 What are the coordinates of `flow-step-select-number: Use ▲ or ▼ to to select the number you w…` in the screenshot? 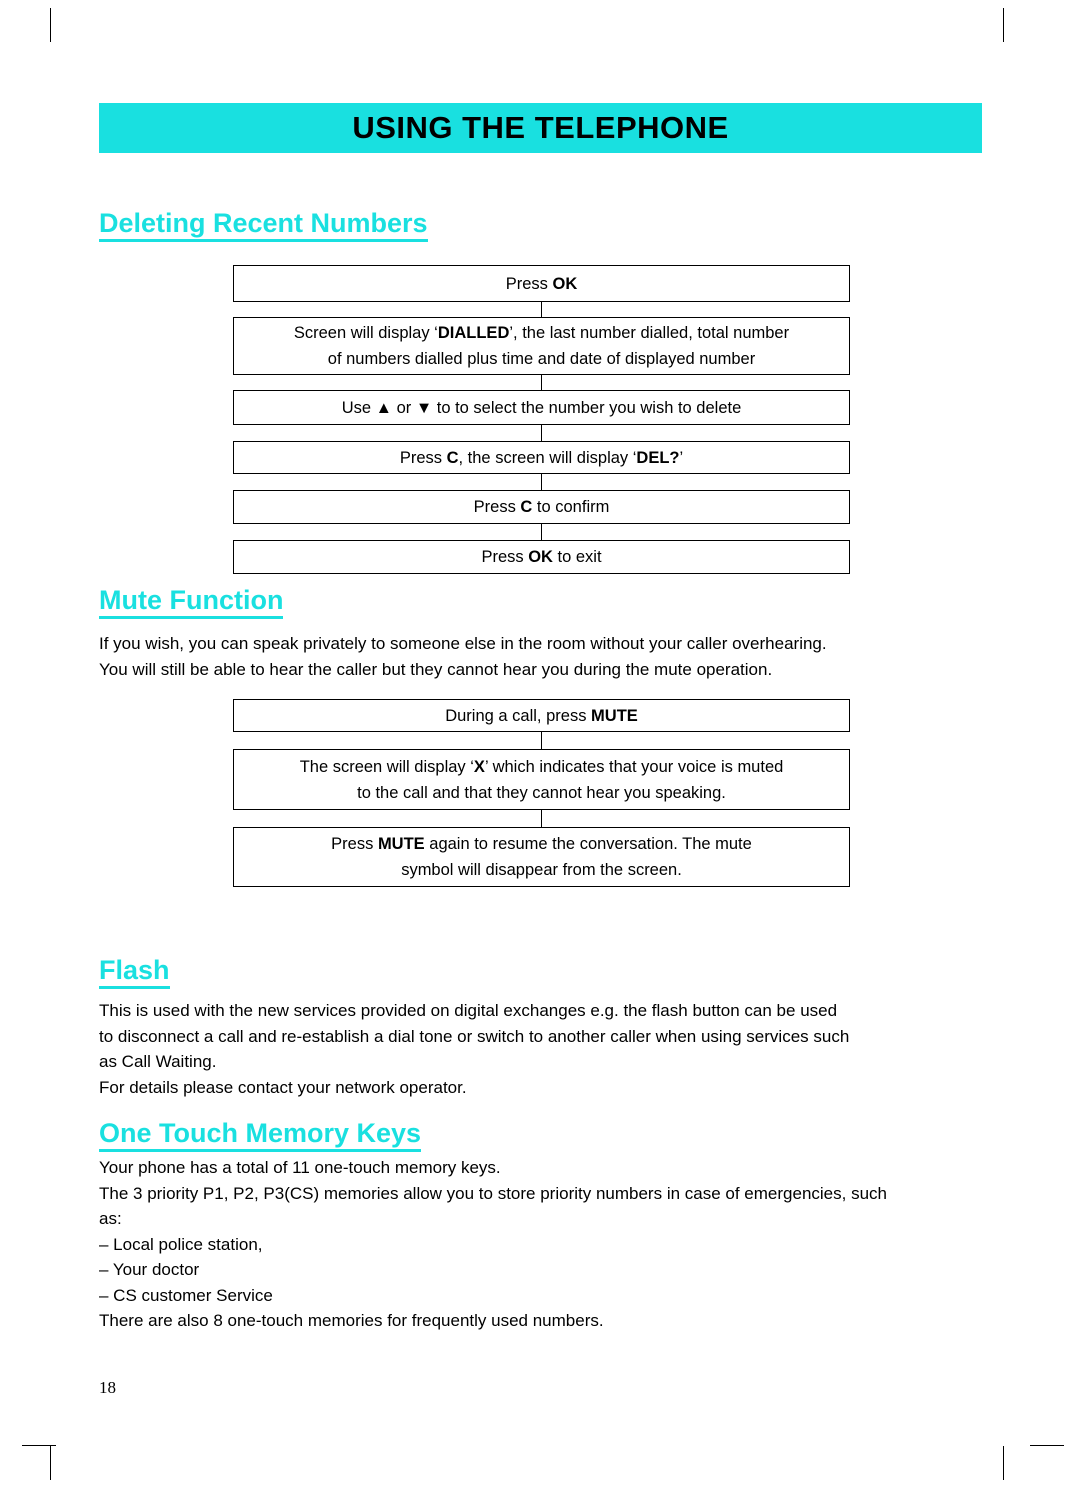 It's located at (541, 407).